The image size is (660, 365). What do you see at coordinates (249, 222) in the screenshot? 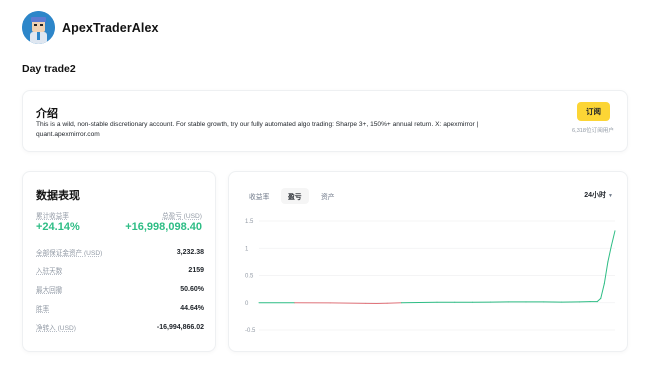
I see `y-tick-label: 1.5` at bounding box center [249, 222].